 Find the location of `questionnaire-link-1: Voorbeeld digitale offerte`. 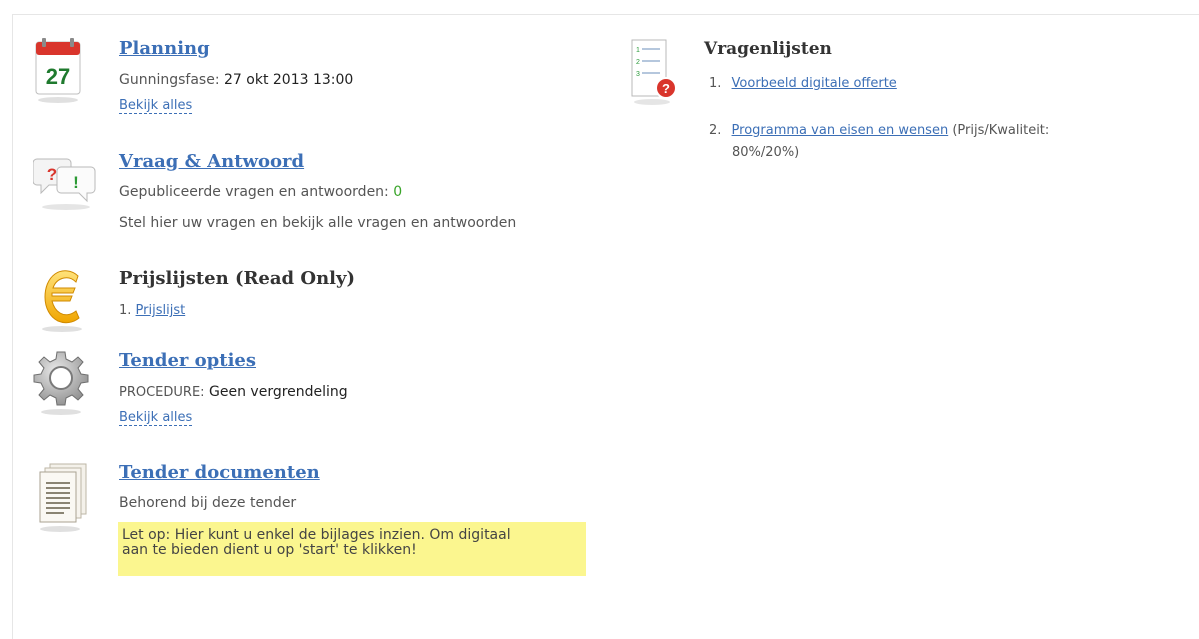

questionnaire-link-1: Voorbeeld digitale offerte is located at coordinates (814, 83).